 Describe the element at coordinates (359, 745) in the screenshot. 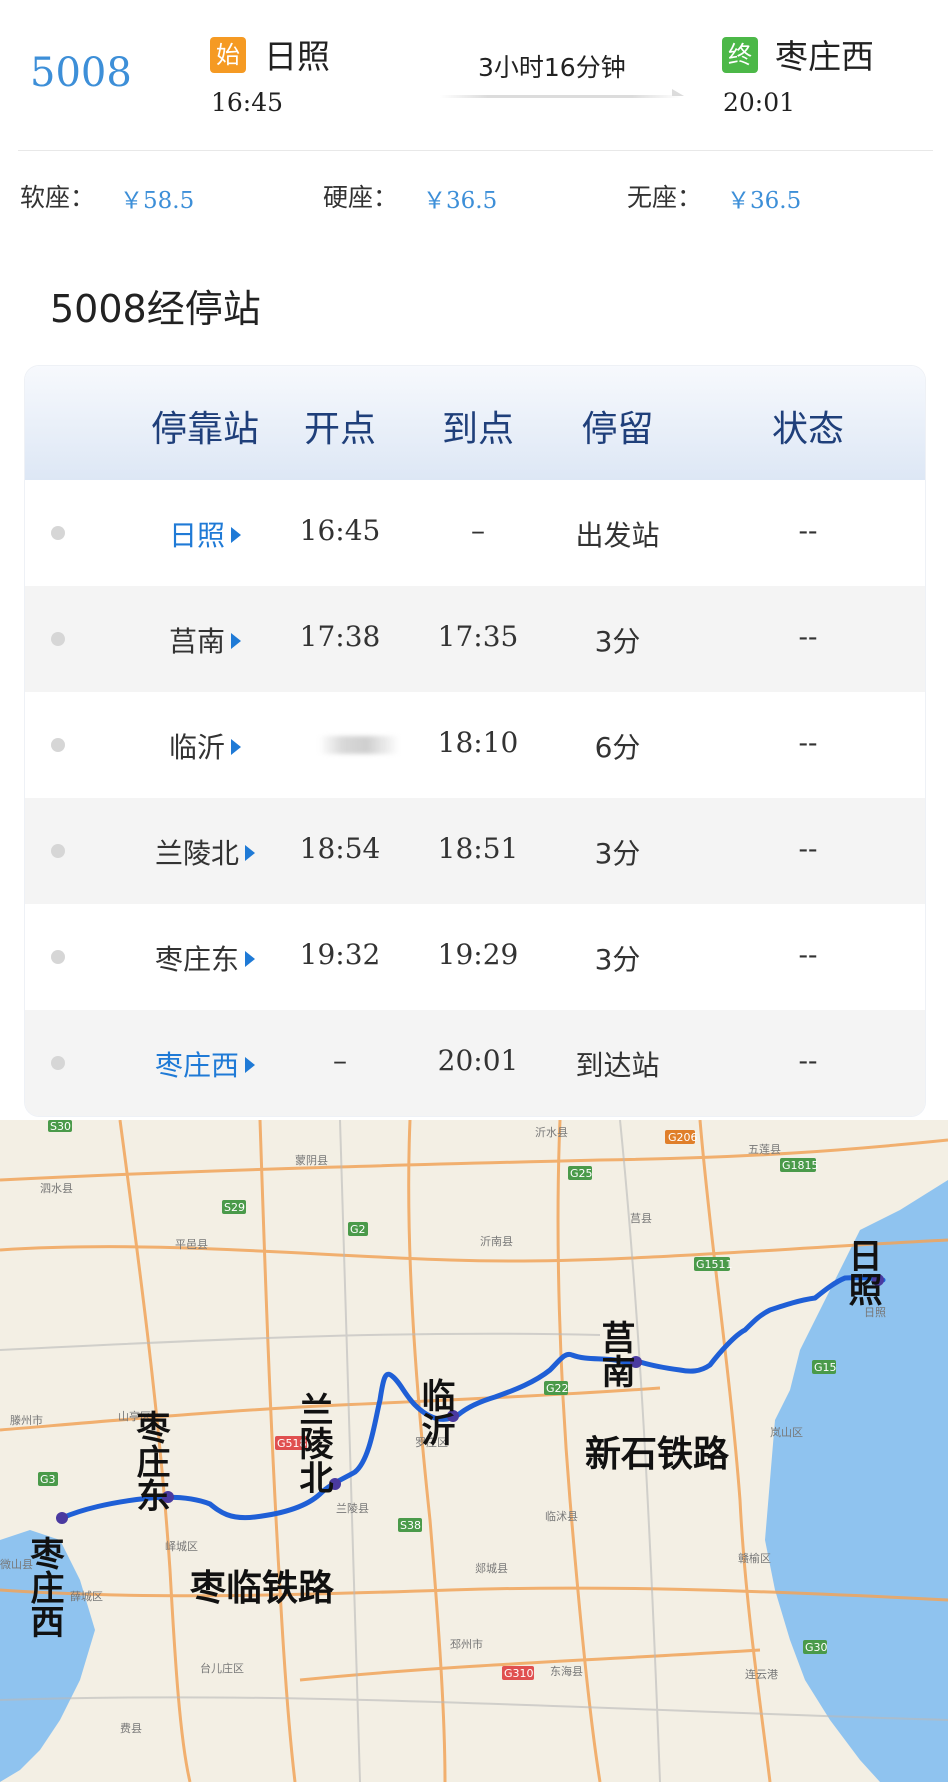

I see `depart-cell-blurred` at that location.